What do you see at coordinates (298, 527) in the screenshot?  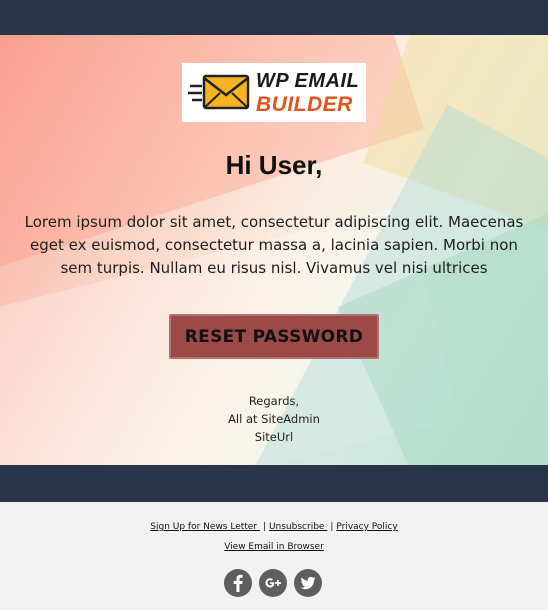 I see `unsubscribe-link: Unsubscribe` at bounding box center [298, 527].